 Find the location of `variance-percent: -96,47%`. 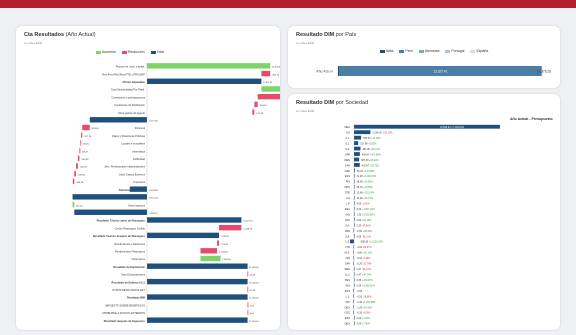

variance-percent: -96,47% is located at coordinates (367, 269).